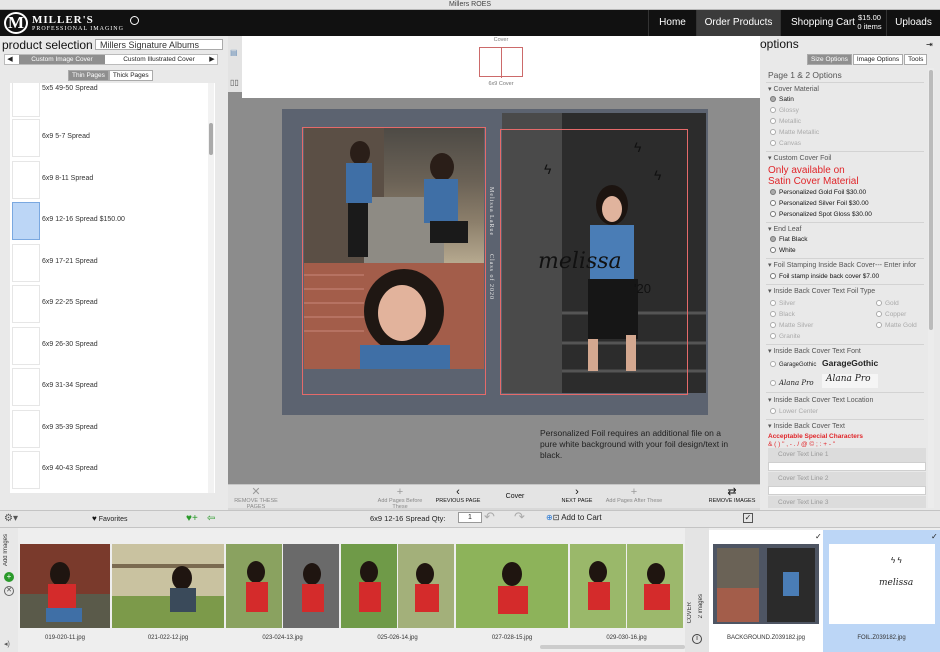 The width and height of the screenshot is (940, 652). Describe the element at coordinates (112, 138) in the screenshot. I see `product-item: 6x9 5-7 Spread` at that location.